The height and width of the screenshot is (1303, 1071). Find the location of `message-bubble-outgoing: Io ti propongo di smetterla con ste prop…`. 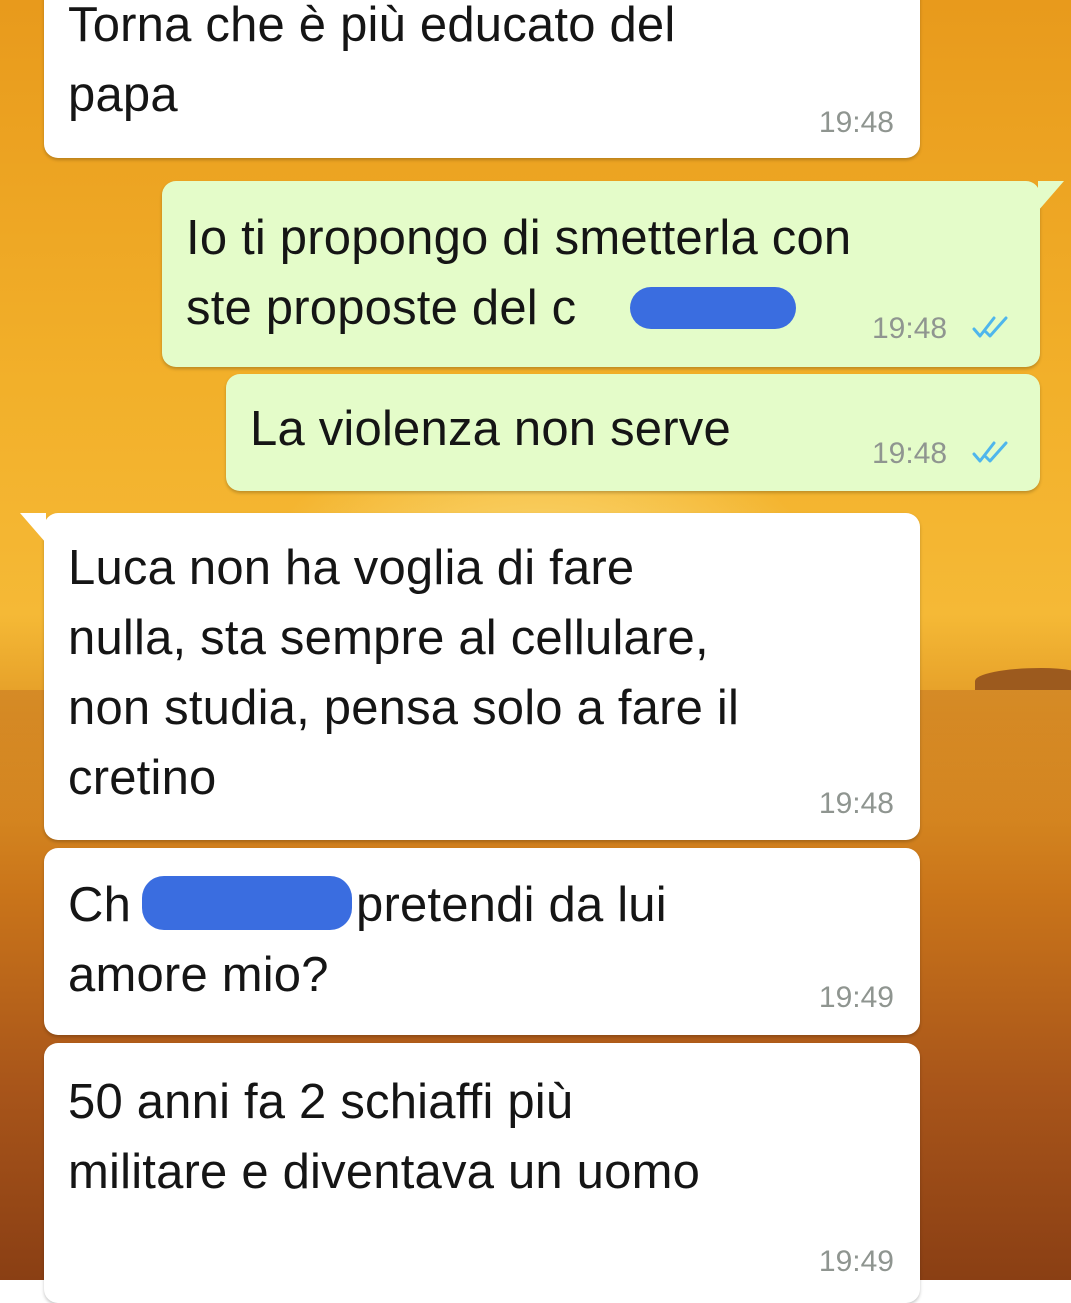

message-bubble-outgoing: Io ti propongo di smetterla con ste prop… is located at coordinates (613, 274).